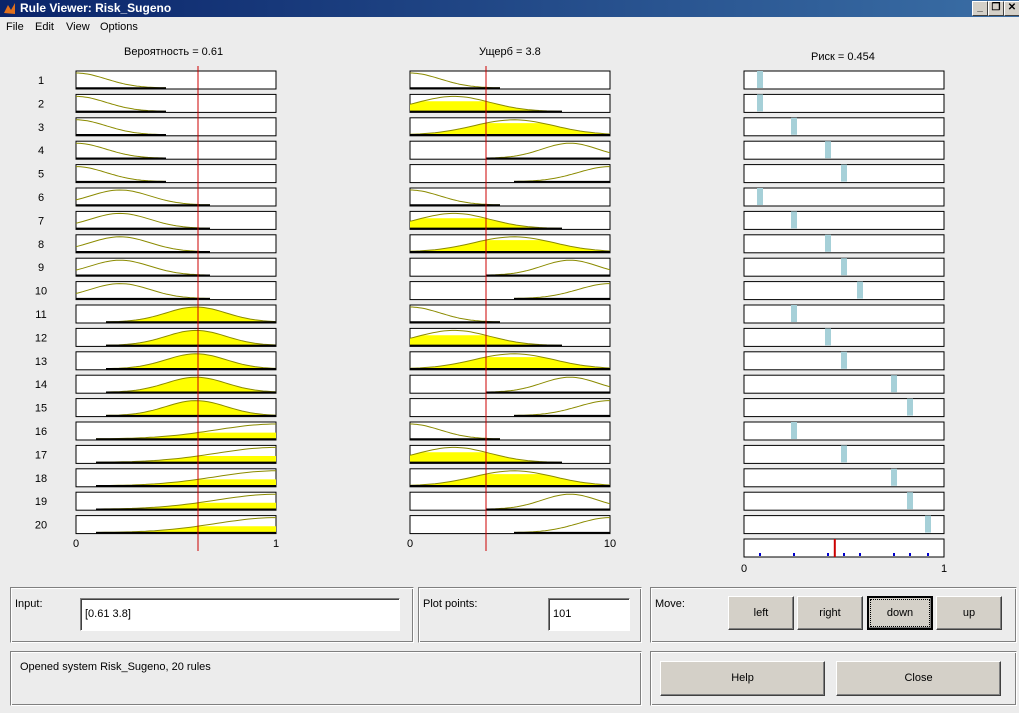 The image size is (1019, 713). Describe the element at coordinates (742, 678) in the screenshot. I see `help-button: Help` at that location.